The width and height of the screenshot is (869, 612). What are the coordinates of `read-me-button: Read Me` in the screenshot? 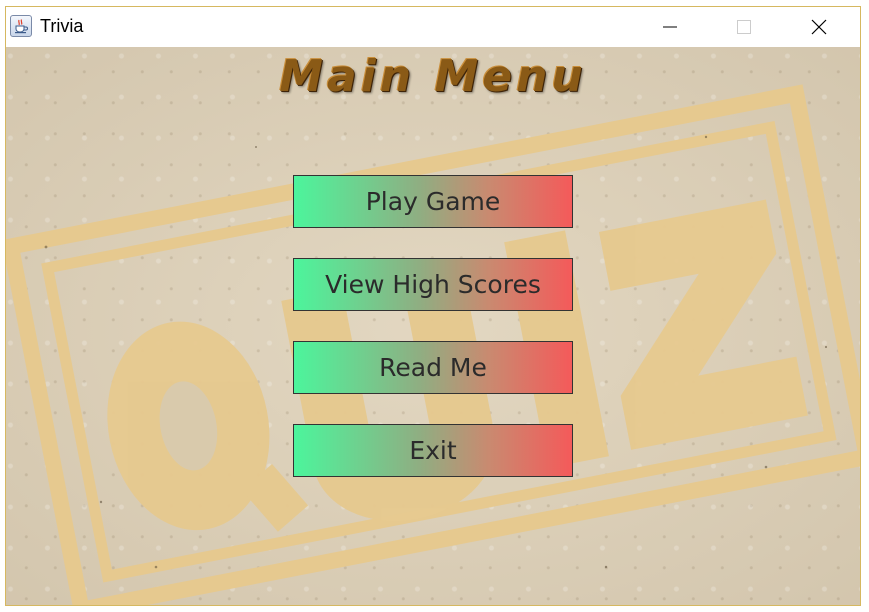 It's located at (433, 367).